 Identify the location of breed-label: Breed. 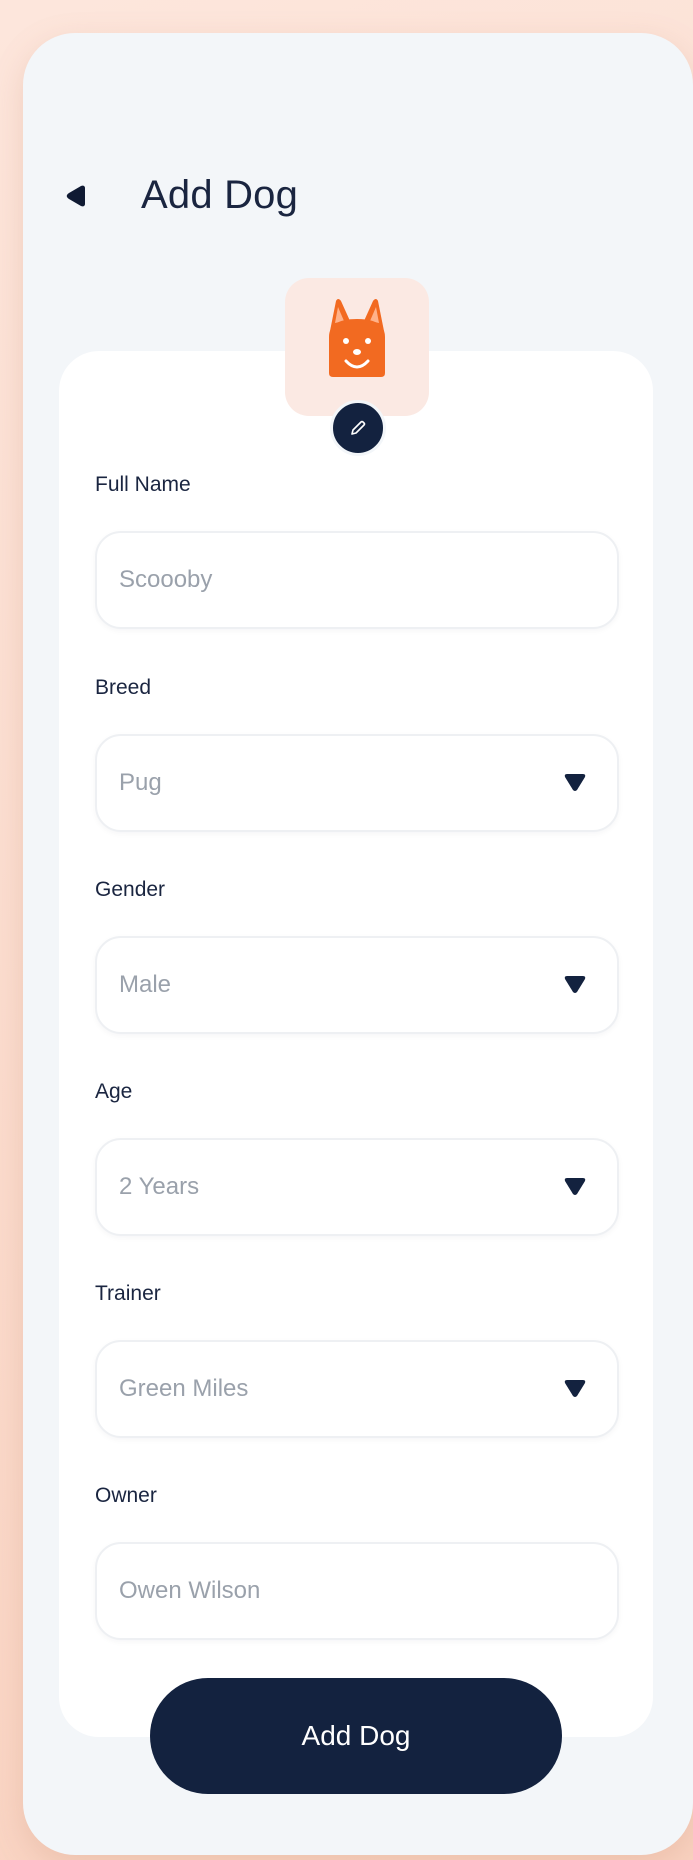
(123, 687).